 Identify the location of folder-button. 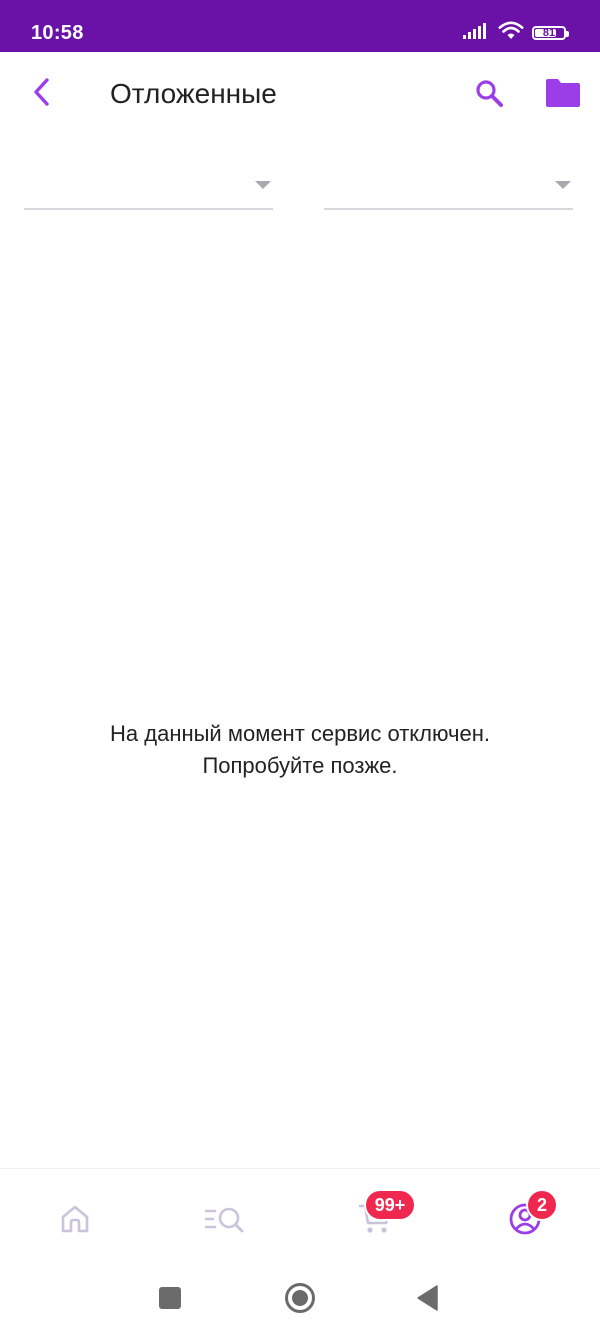
(563, 95).